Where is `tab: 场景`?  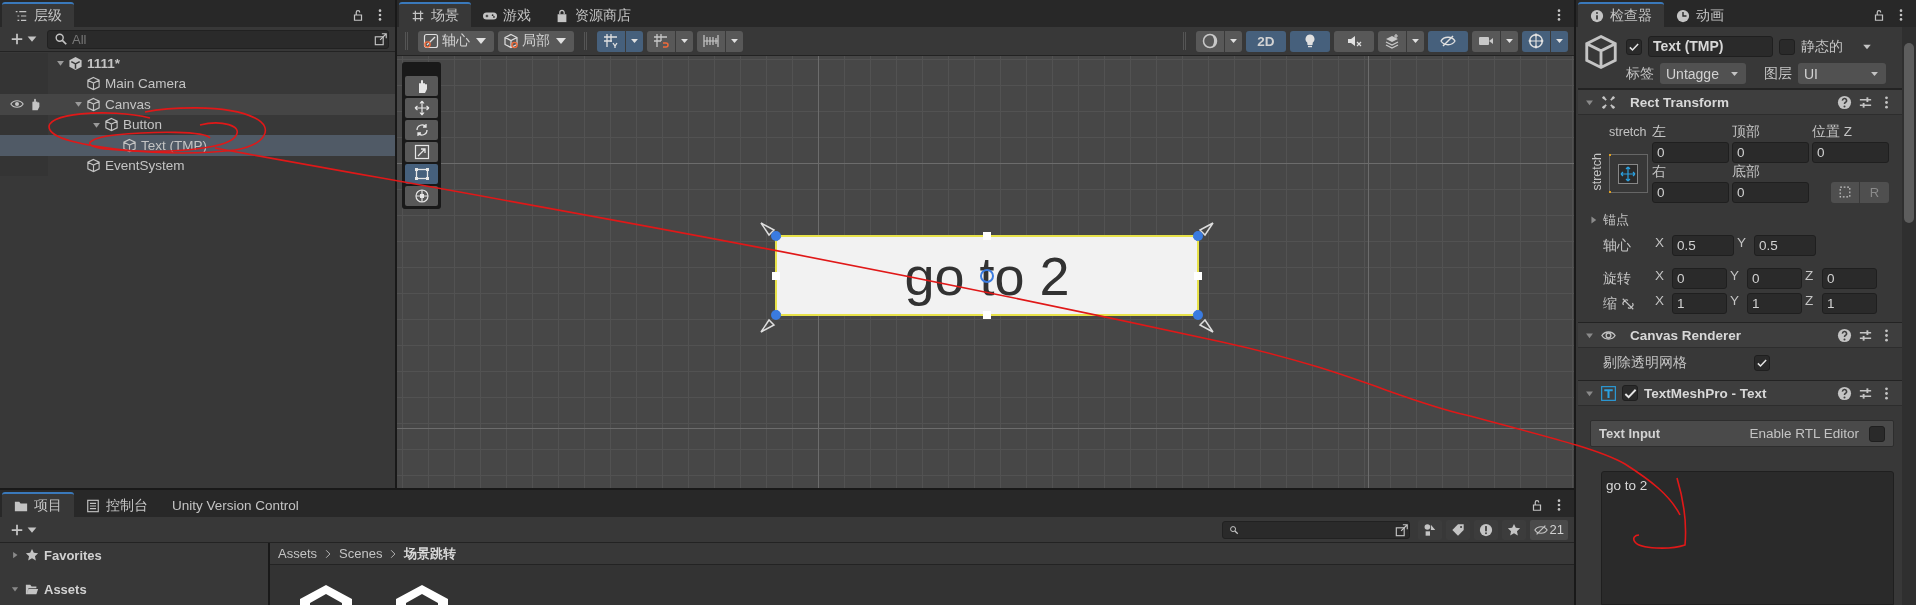
tab: 场景 is located at coordinates (435, 14).